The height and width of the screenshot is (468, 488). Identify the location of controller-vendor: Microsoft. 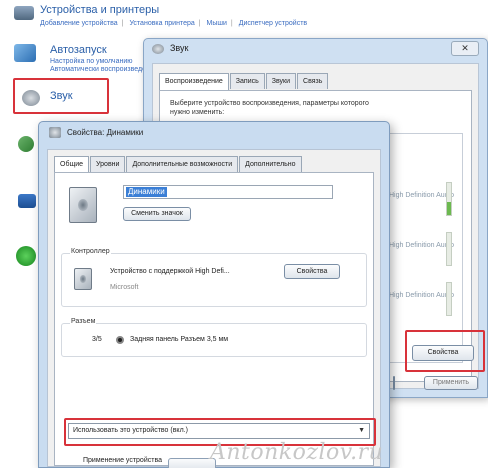
(124, 287).